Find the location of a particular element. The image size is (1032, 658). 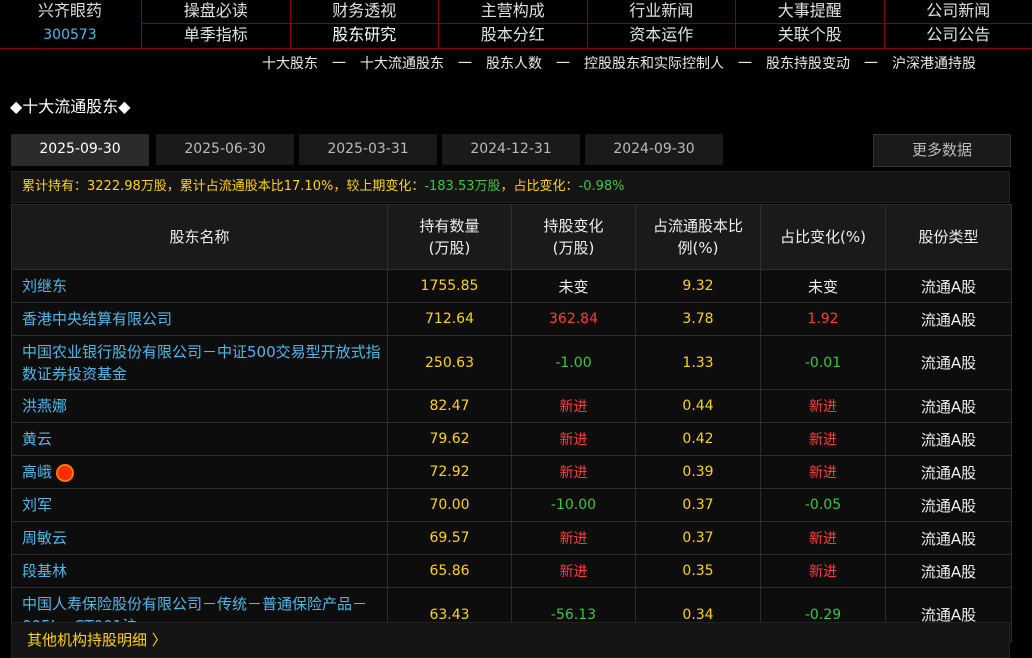

nav-item: 股本分红 is located at coordinates (512, 36).